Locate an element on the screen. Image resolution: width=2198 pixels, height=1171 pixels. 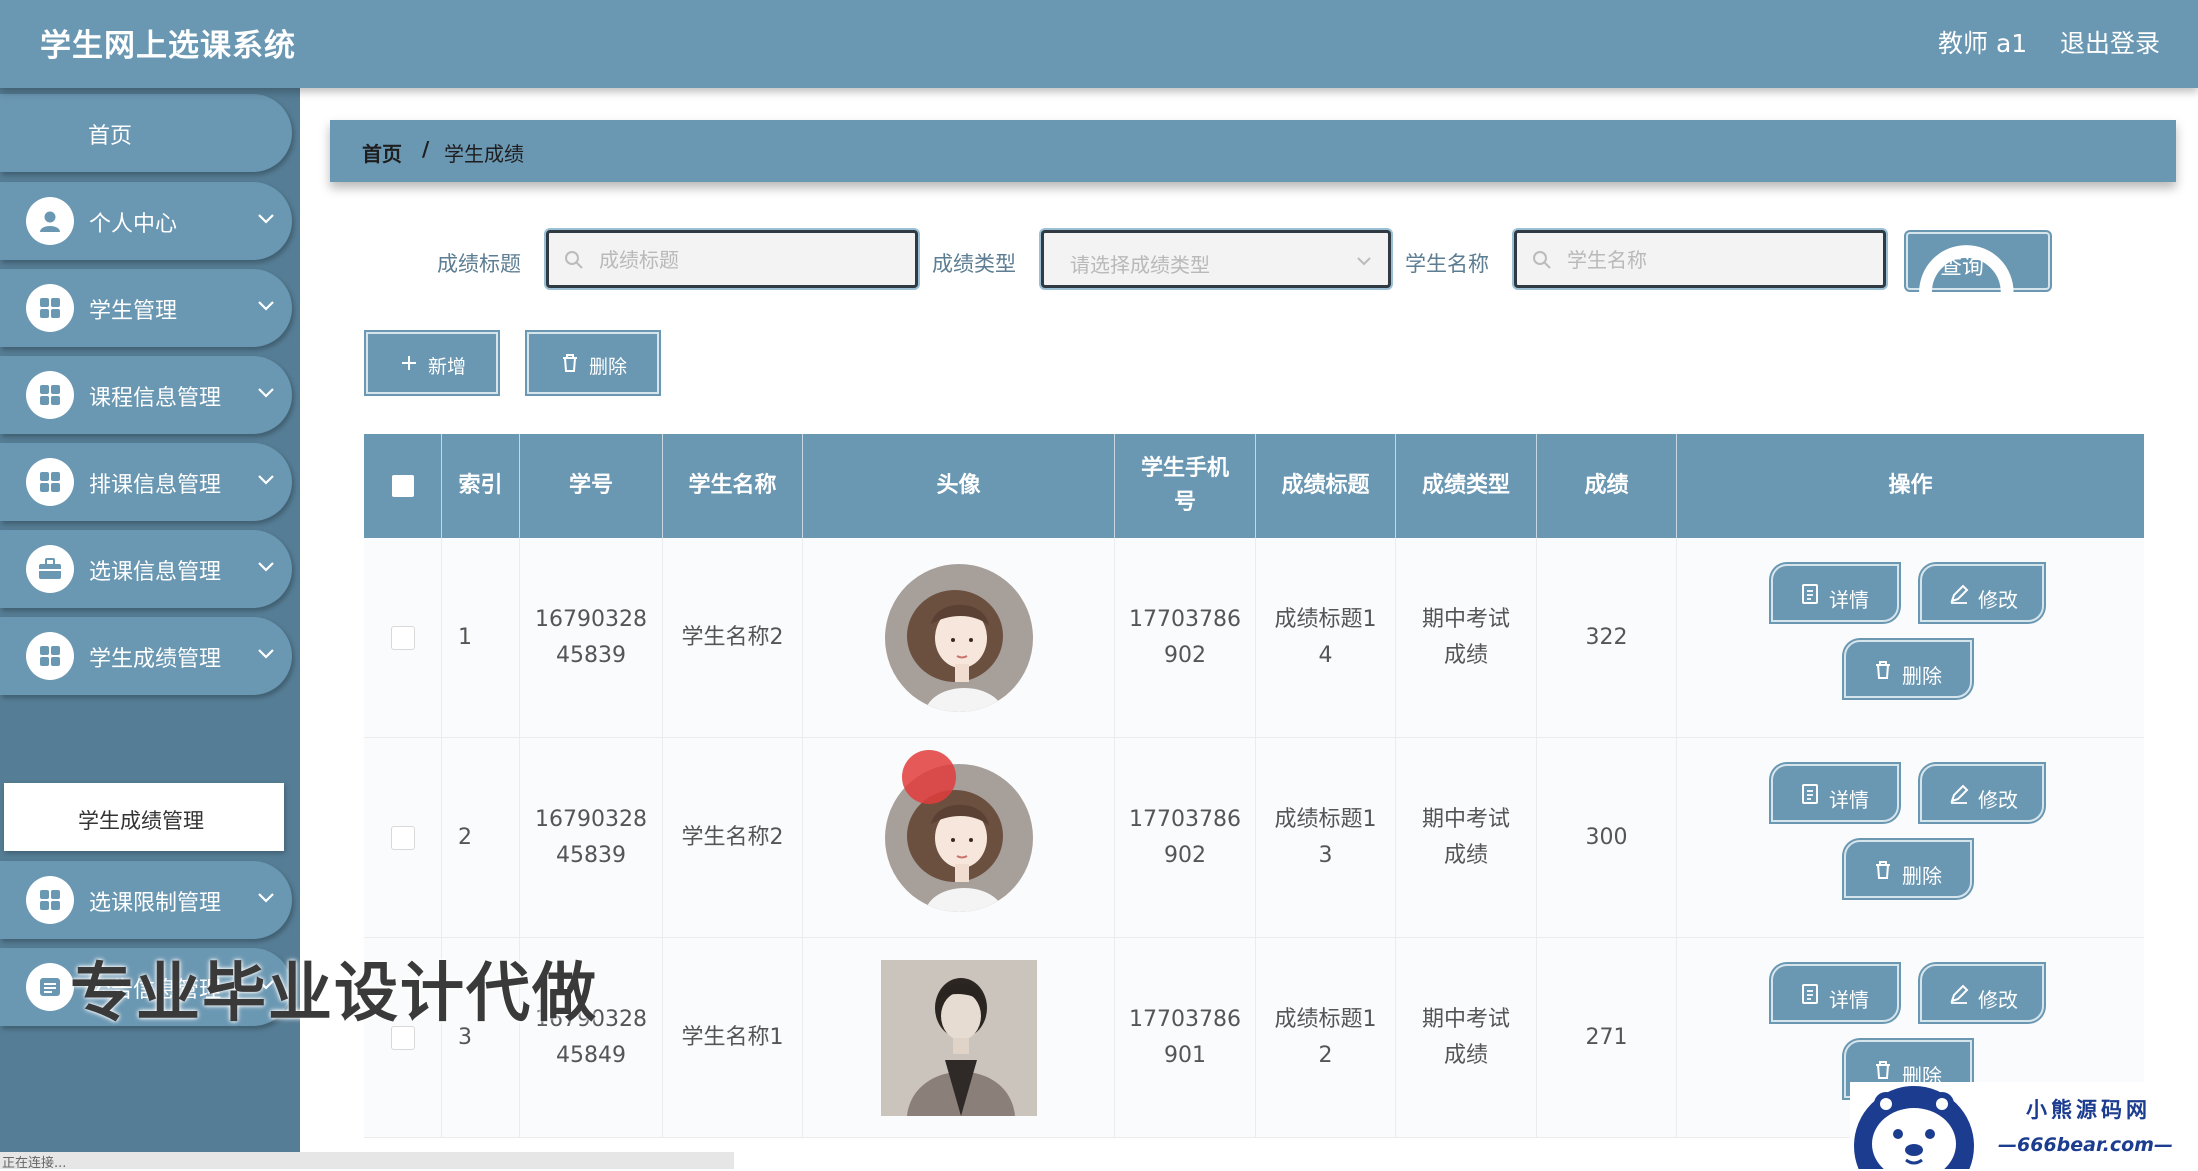
score-type-label: 成绩类型 is located at coordinates (974, 264).